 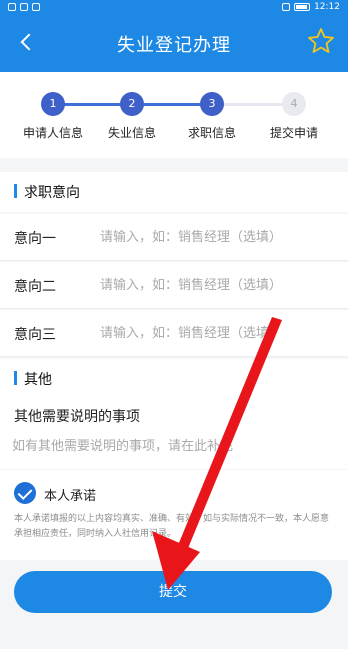 I want to click on status-right-icons: 12:12, so click(x=311, y=7).